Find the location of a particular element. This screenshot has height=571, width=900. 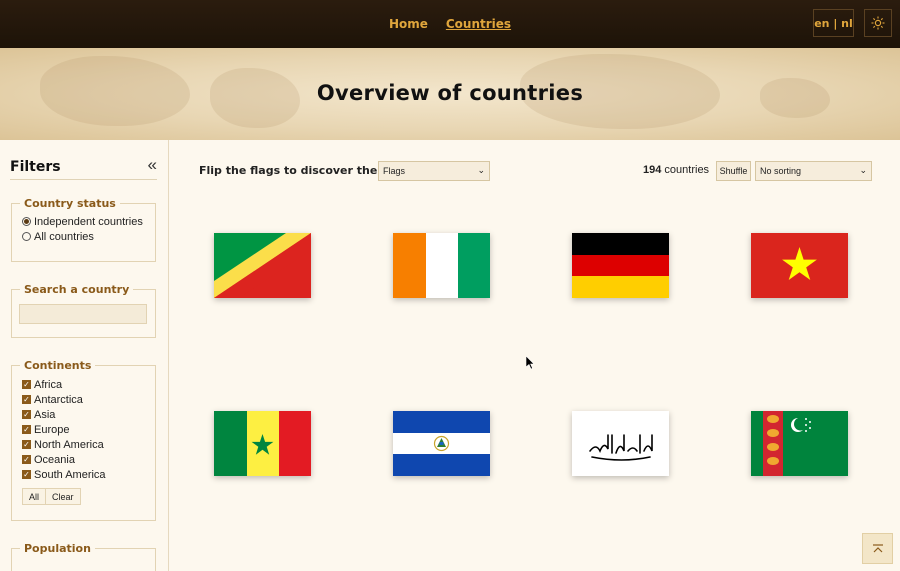

flag-card-senegal is located at coordinates (262, 443).